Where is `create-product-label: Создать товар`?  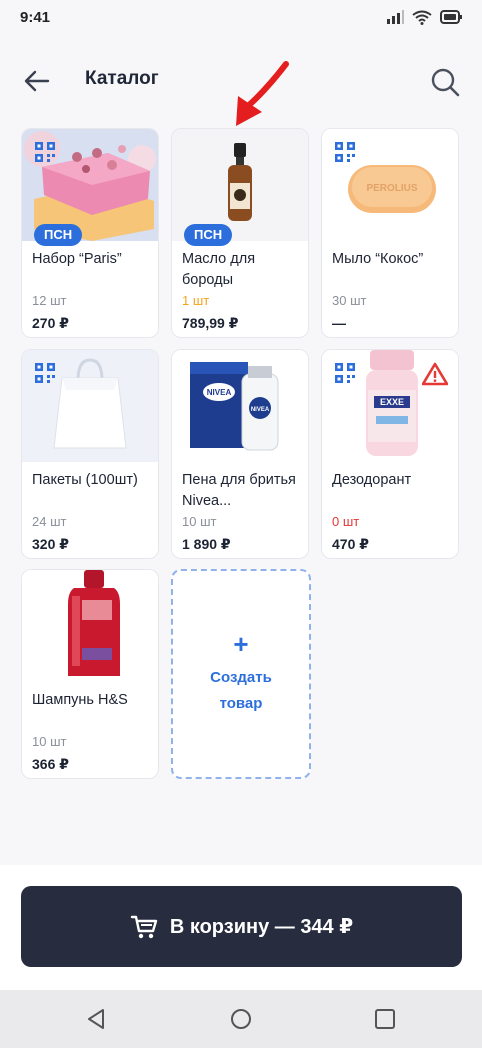
create-product-label: Создать товар is located at coordinates (241, 690).